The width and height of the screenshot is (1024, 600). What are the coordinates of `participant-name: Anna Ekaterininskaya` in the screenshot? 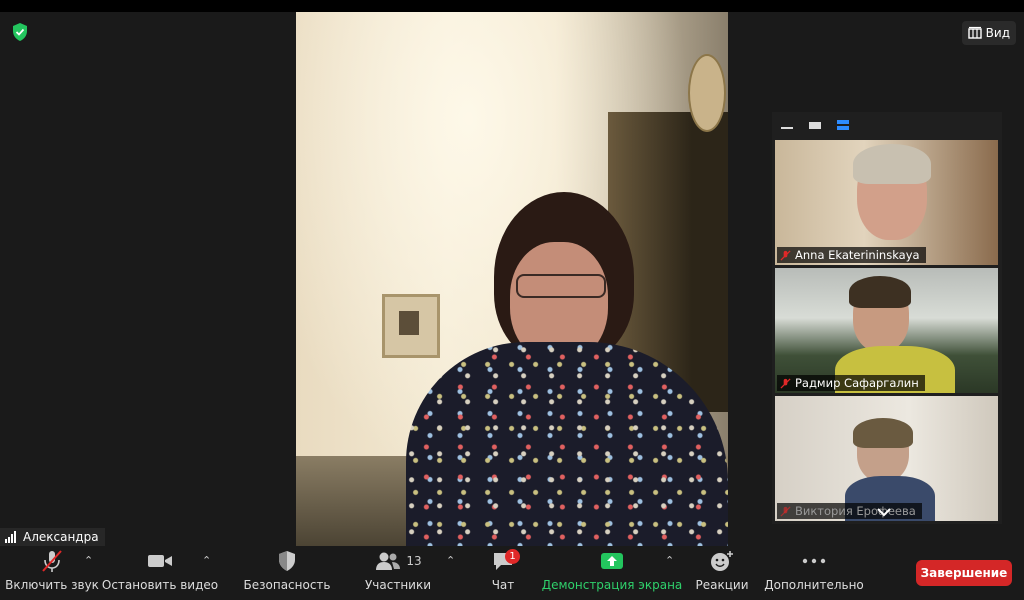 It's located at (857, 255).